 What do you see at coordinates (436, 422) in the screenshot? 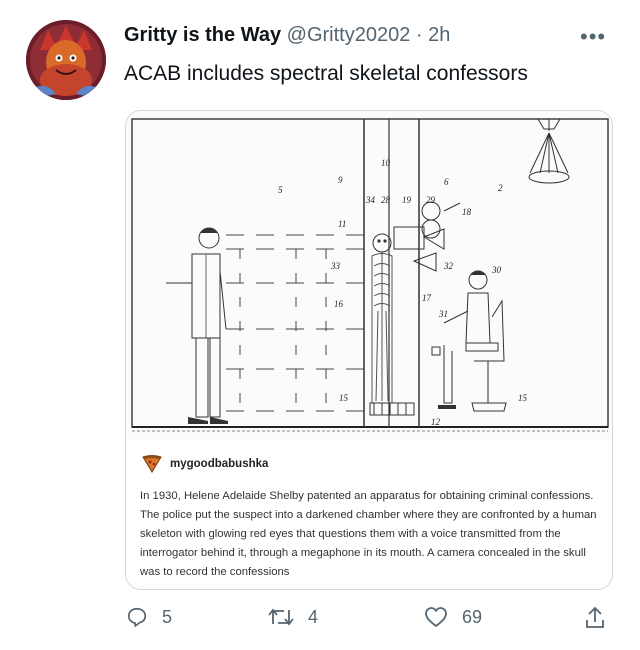
I see `patent-label: 12` at bounding box center [436, 422].